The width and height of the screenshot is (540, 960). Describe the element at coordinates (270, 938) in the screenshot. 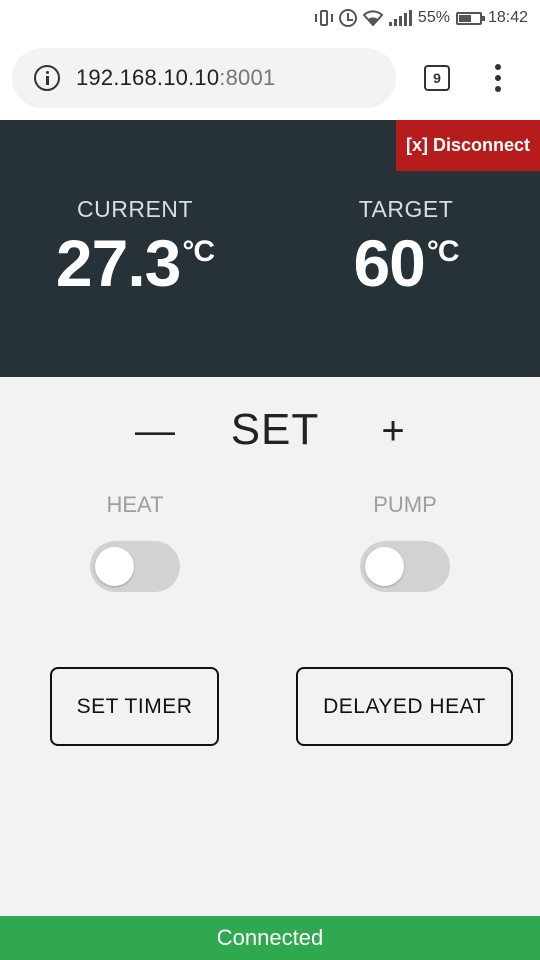

I see `connection-status-bar: Connected` at that location.